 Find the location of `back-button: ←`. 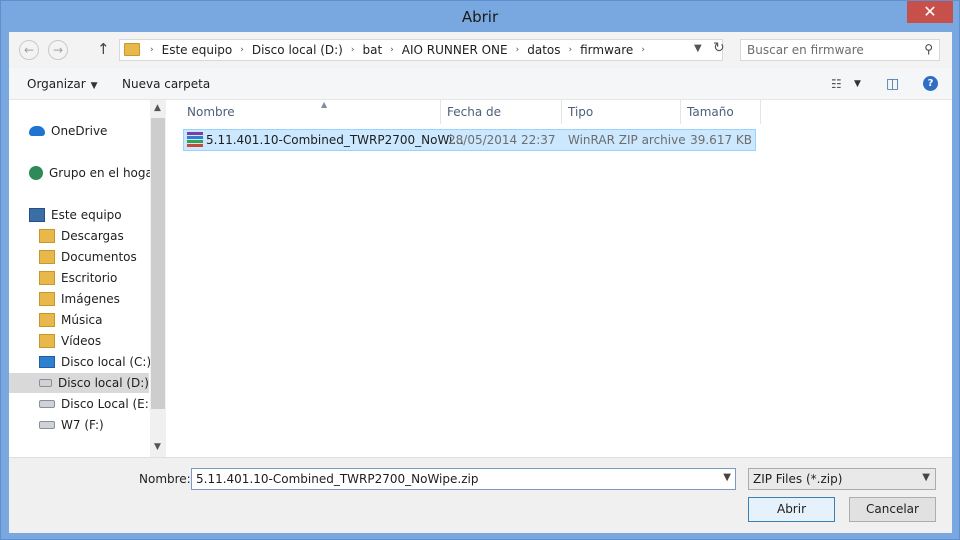

back-button: ← is located at coordinates (29, 50).